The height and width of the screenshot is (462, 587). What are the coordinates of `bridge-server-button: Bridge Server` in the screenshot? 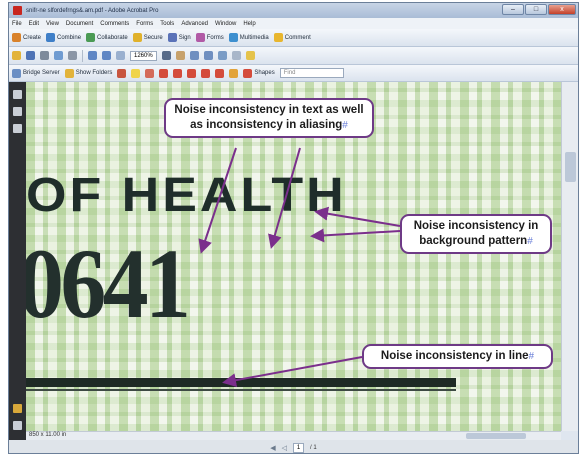 It's located at (36, 73).